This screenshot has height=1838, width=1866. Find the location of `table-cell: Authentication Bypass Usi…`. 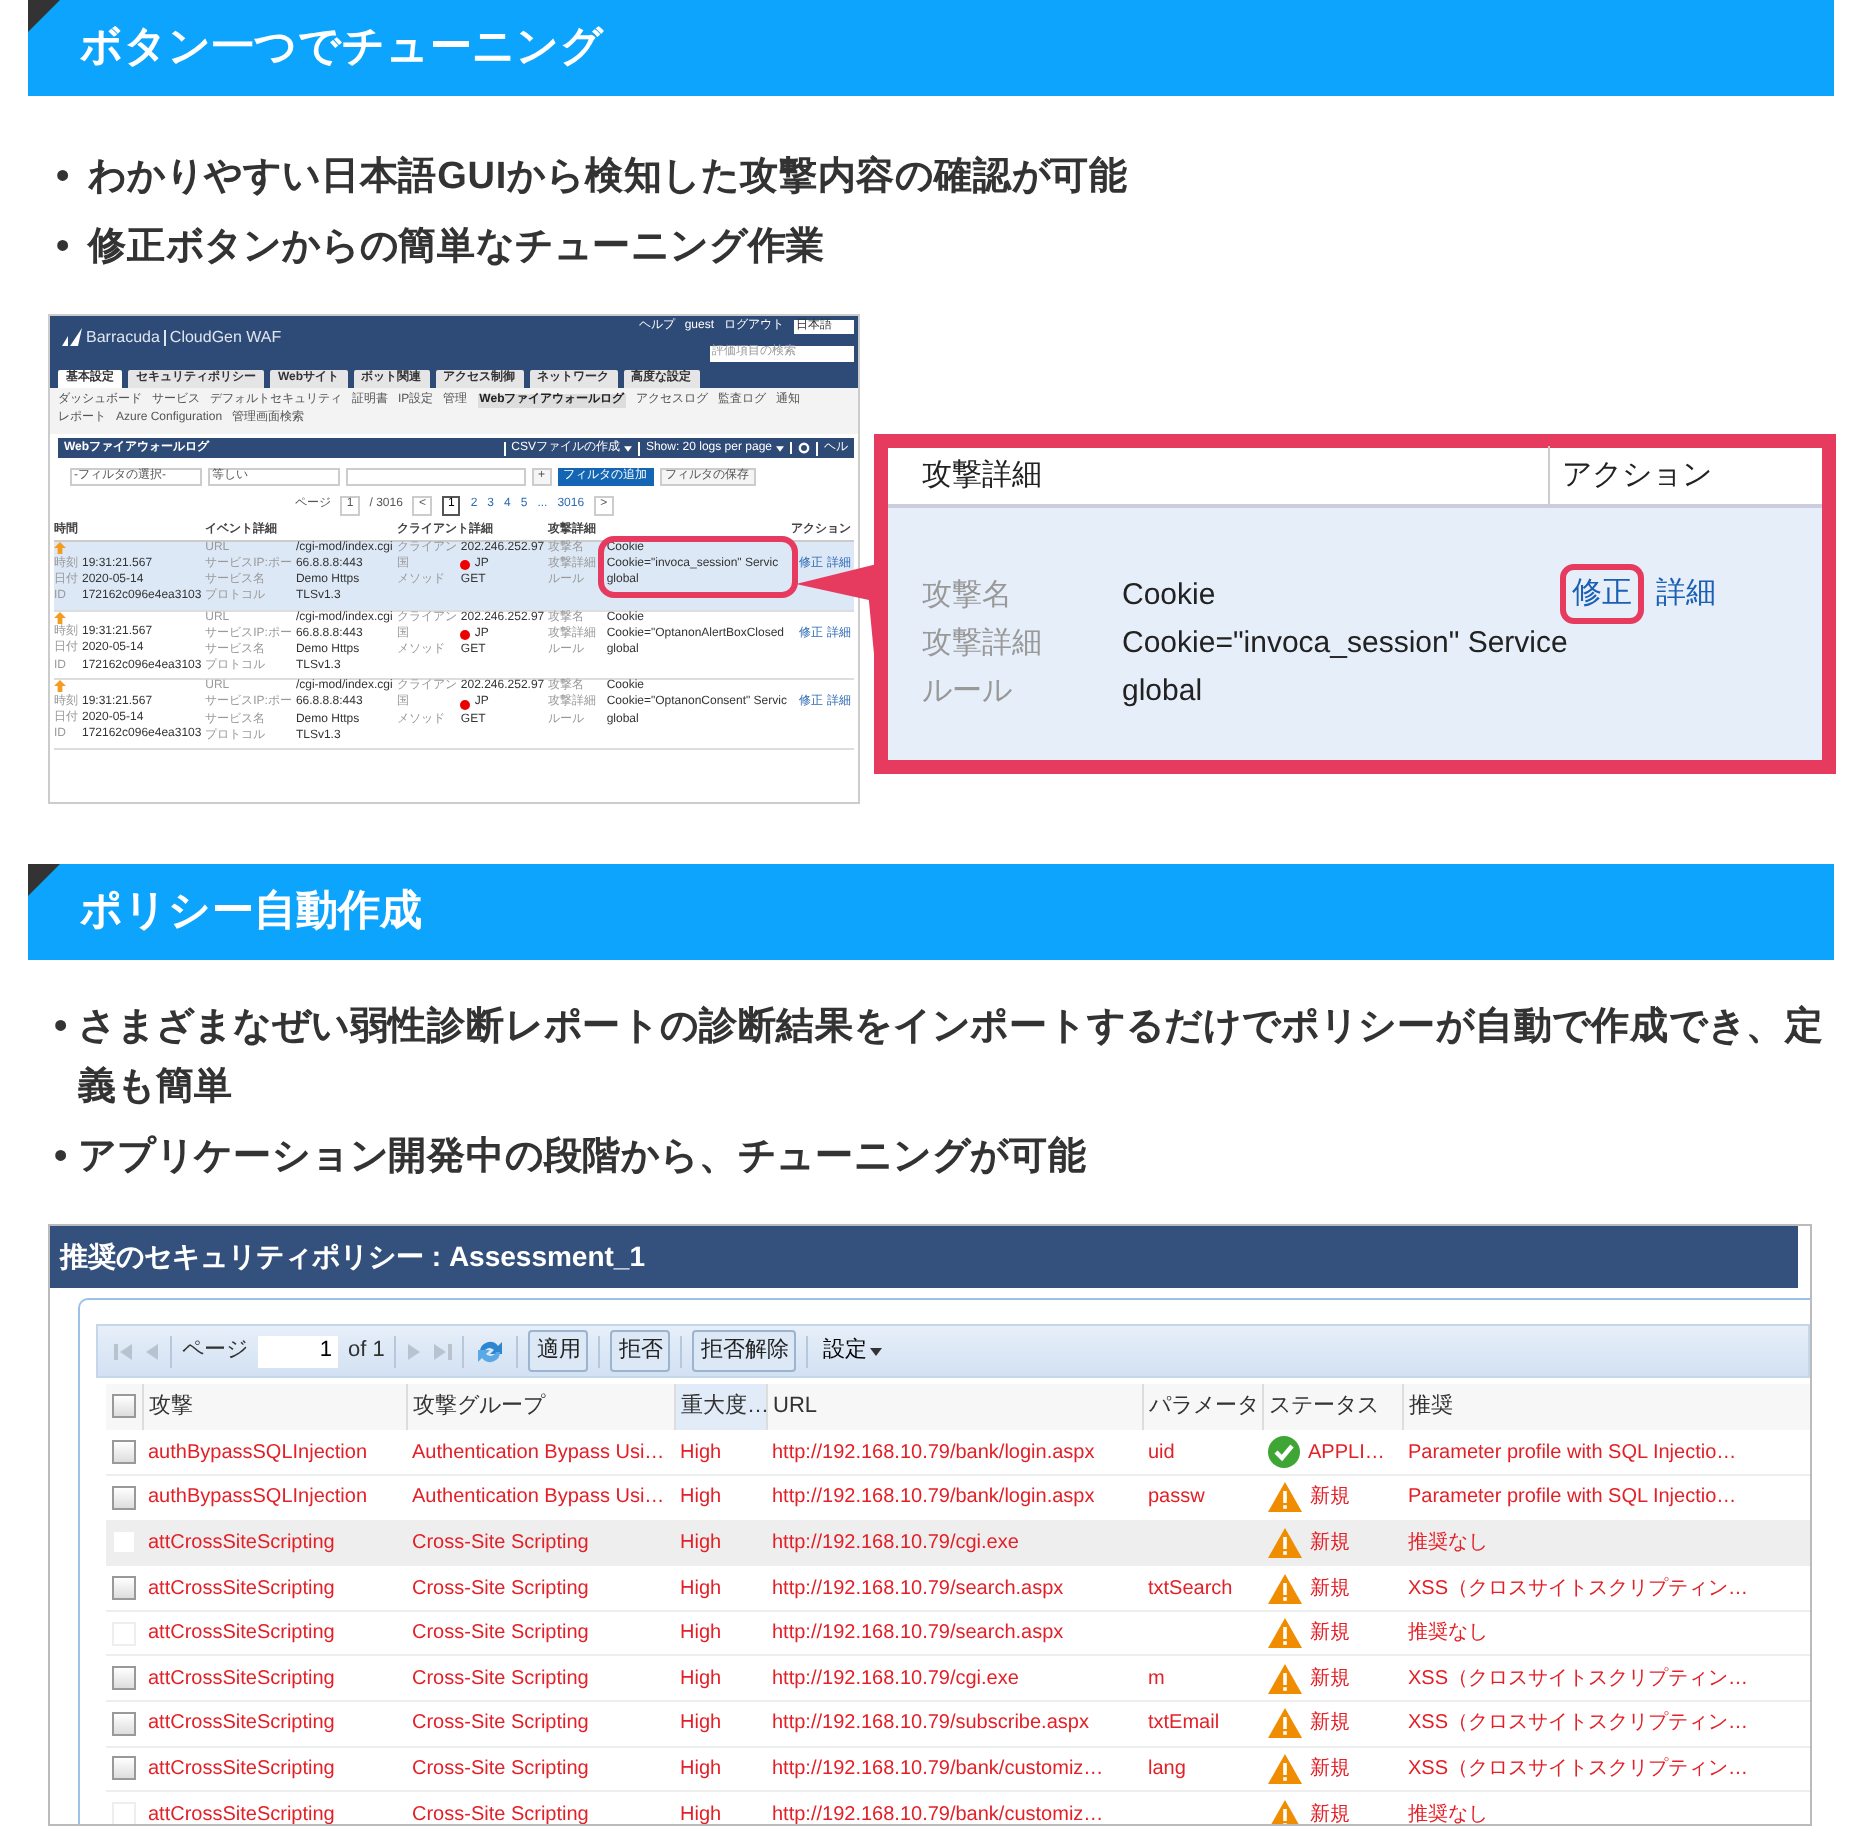

table-cell: Authentication Bypass Usi… is located at coordinates (540, 1498).